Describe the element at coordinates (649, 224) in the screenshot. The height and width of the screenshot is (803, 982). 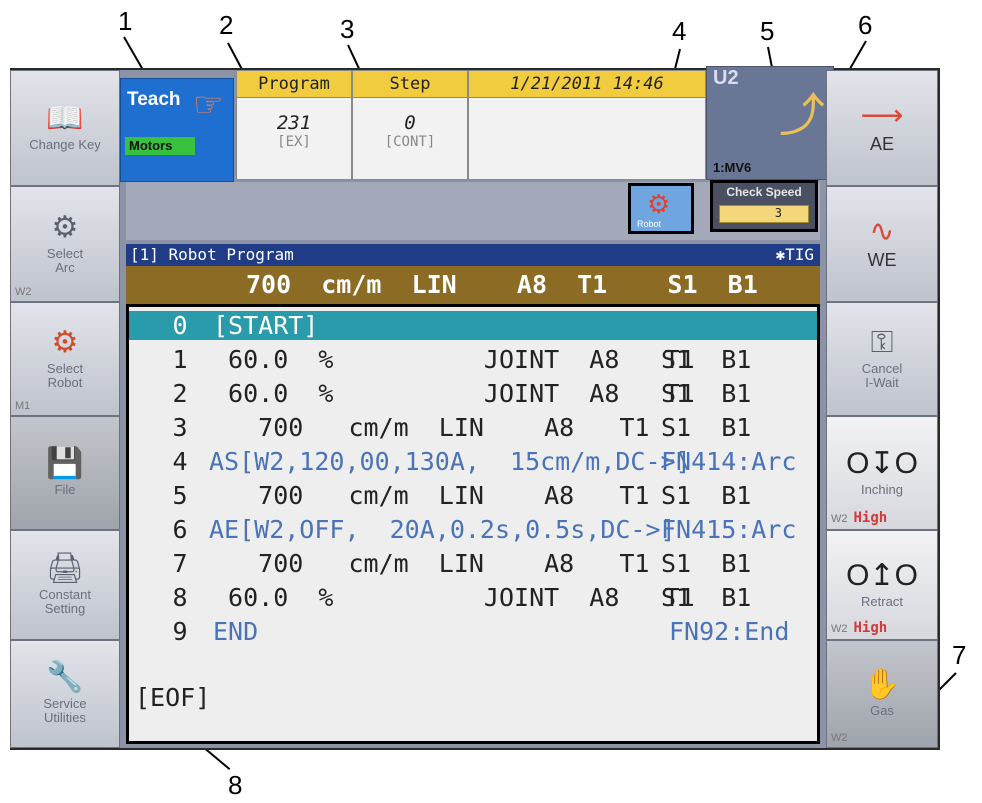
I see `robot-button-label: Robot` at that location.